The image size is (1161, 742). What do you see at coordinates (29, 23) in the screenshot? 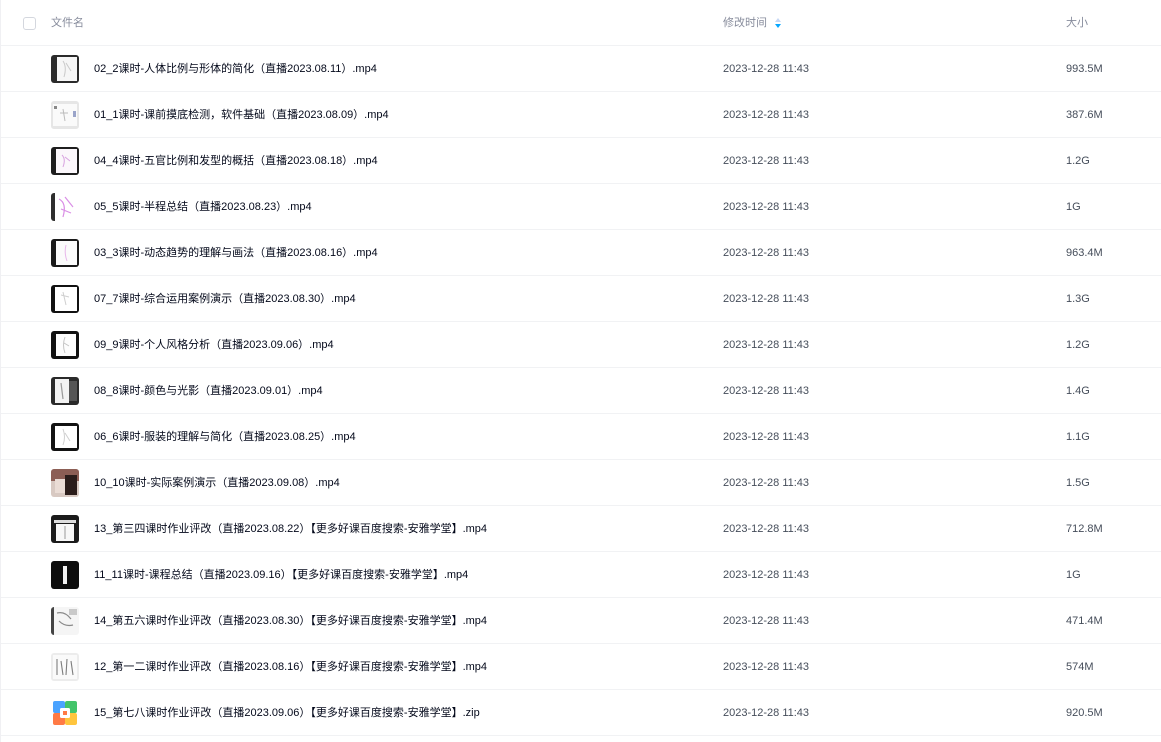
I see `select-all-checkbox` at bounding box center [29, 23].